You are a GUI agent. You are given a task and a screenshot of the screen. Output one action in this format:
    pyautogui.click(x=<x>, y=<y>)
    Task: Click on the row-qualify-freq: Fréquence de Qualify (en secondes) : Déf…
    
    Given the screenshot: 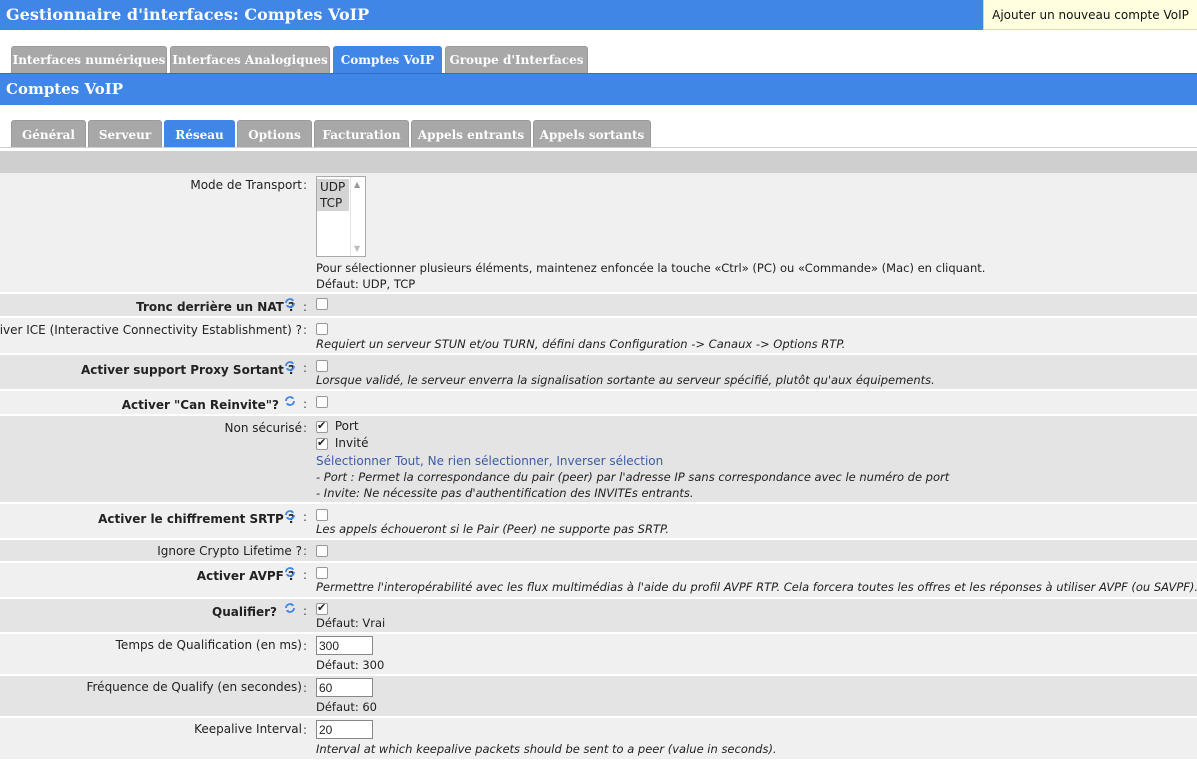 What is the action you would take?
    pyautogui.click(x=598, y=696)
    